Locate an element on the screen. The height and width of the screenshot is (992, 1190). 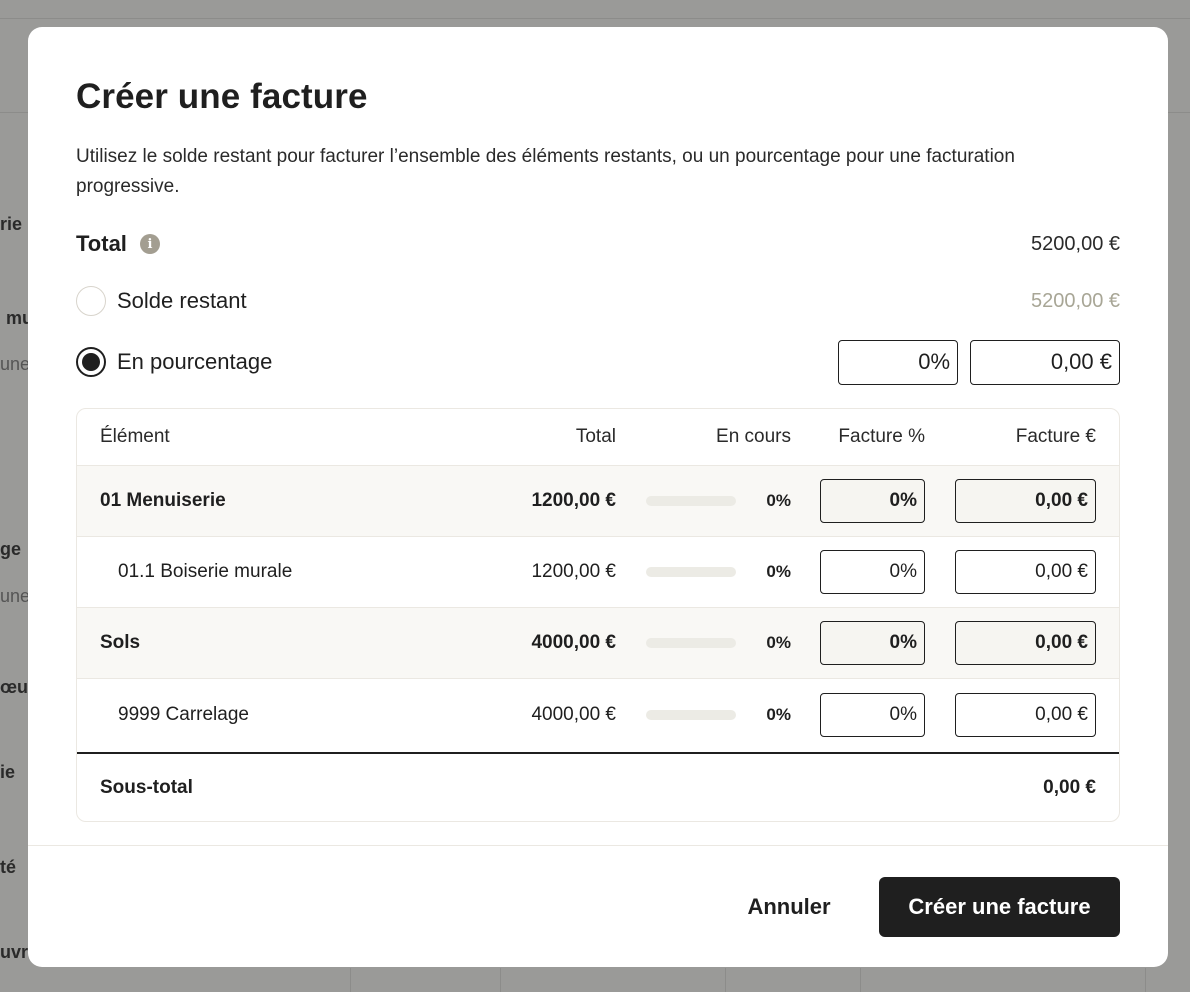
remaining-balance-value: 5200,00 € is located at coordinates (1075, 300).